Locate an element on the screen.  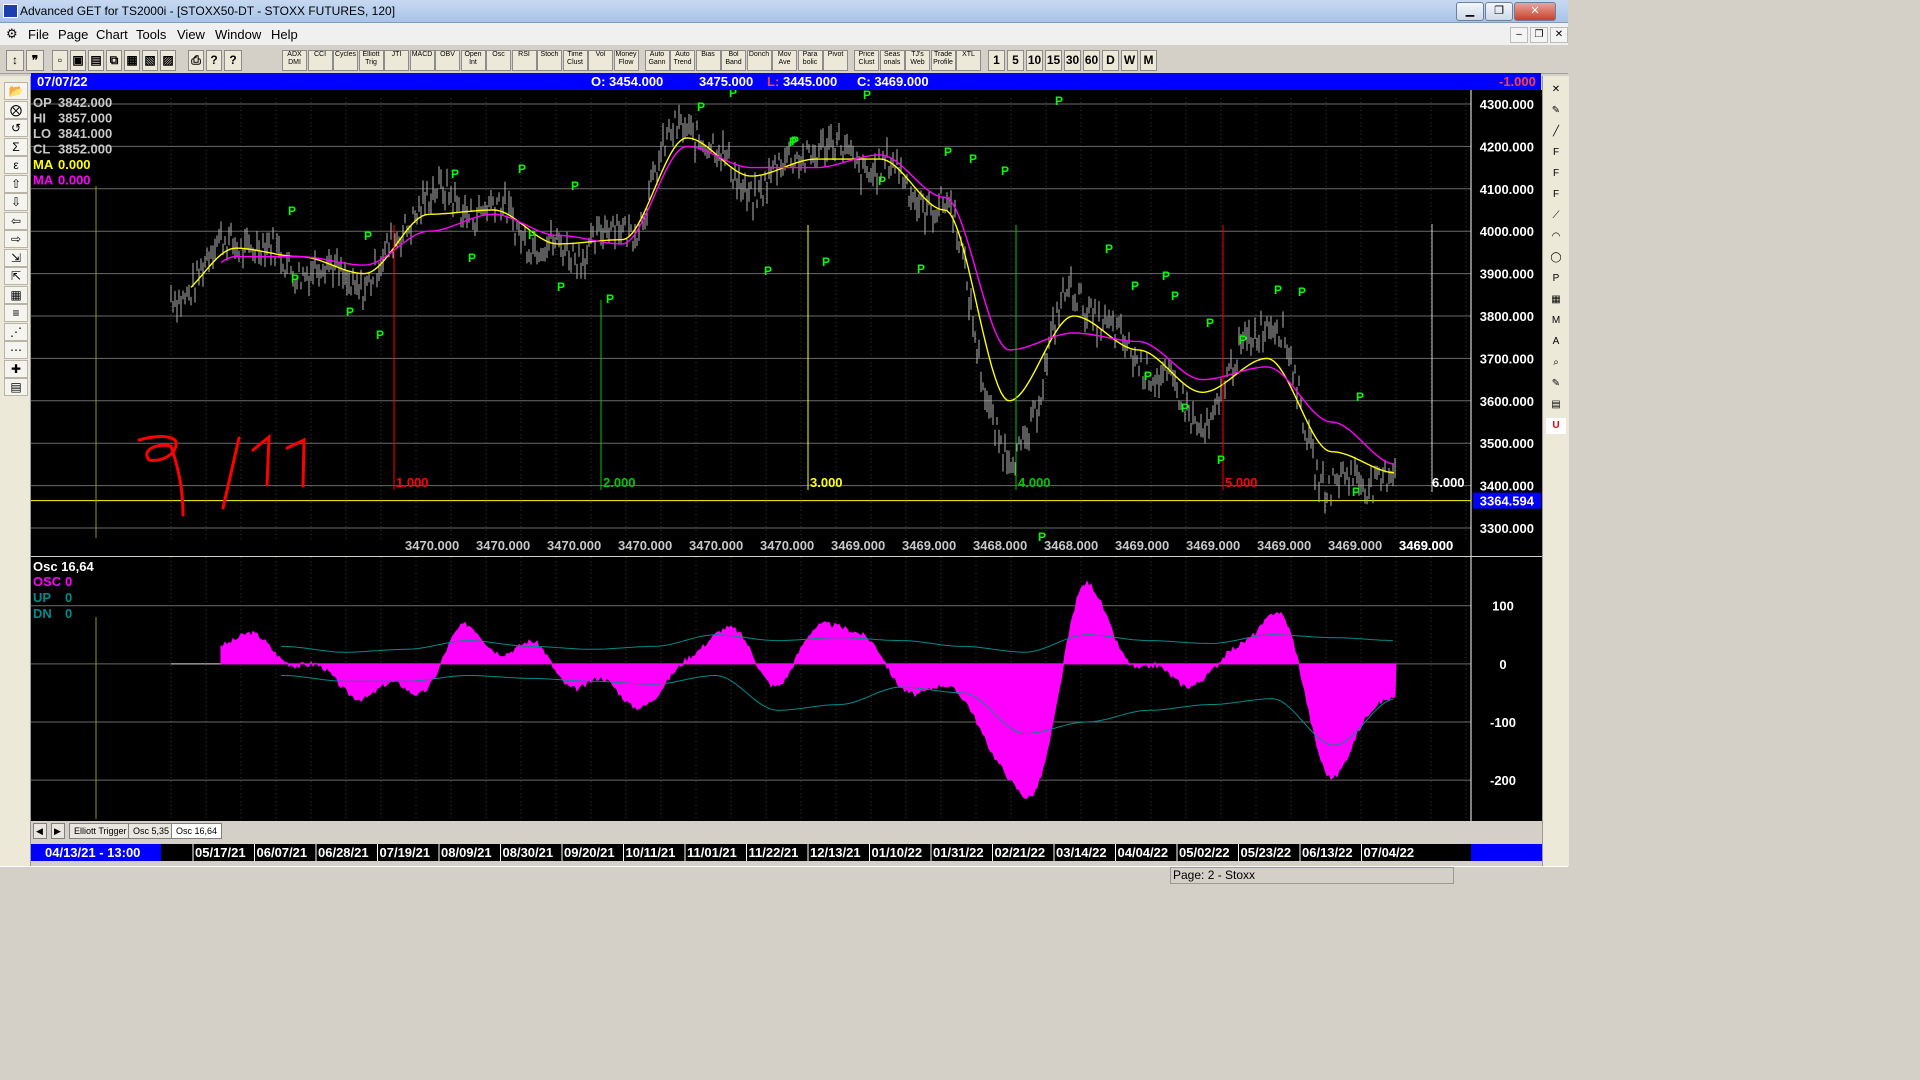
interval-button-1: 1 is located at coordinates (996, 60).